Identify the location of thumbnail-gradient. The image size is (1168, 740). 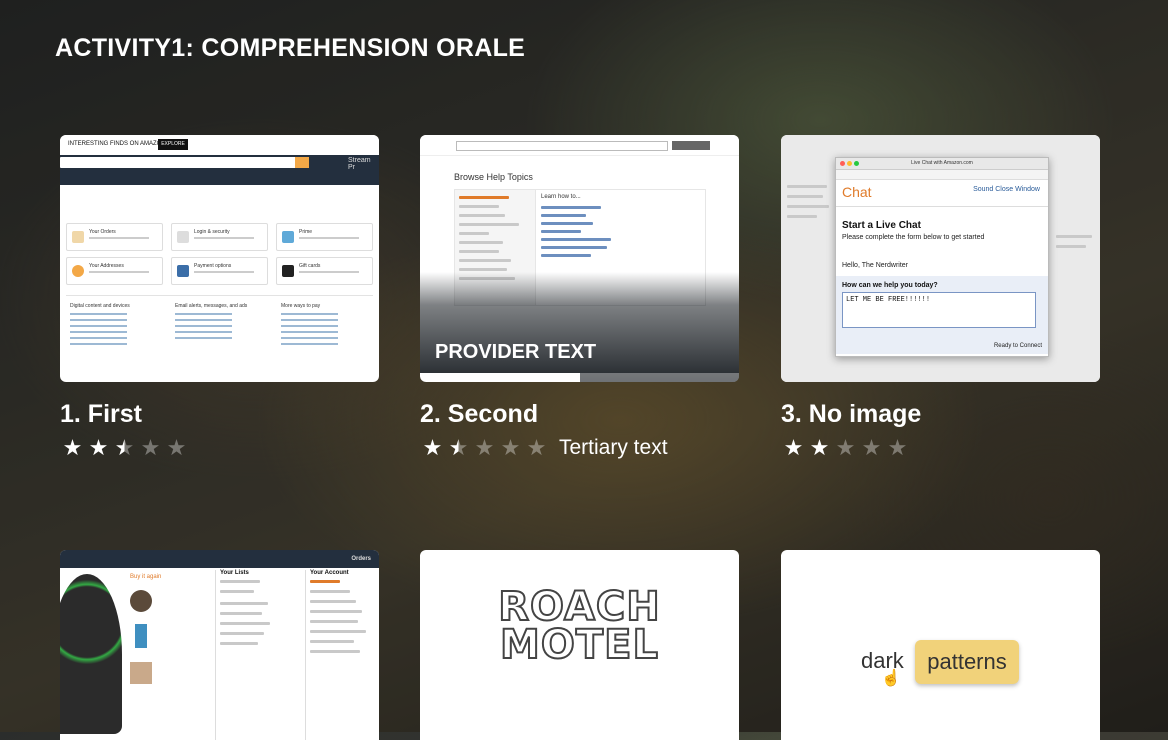
(579, 327).